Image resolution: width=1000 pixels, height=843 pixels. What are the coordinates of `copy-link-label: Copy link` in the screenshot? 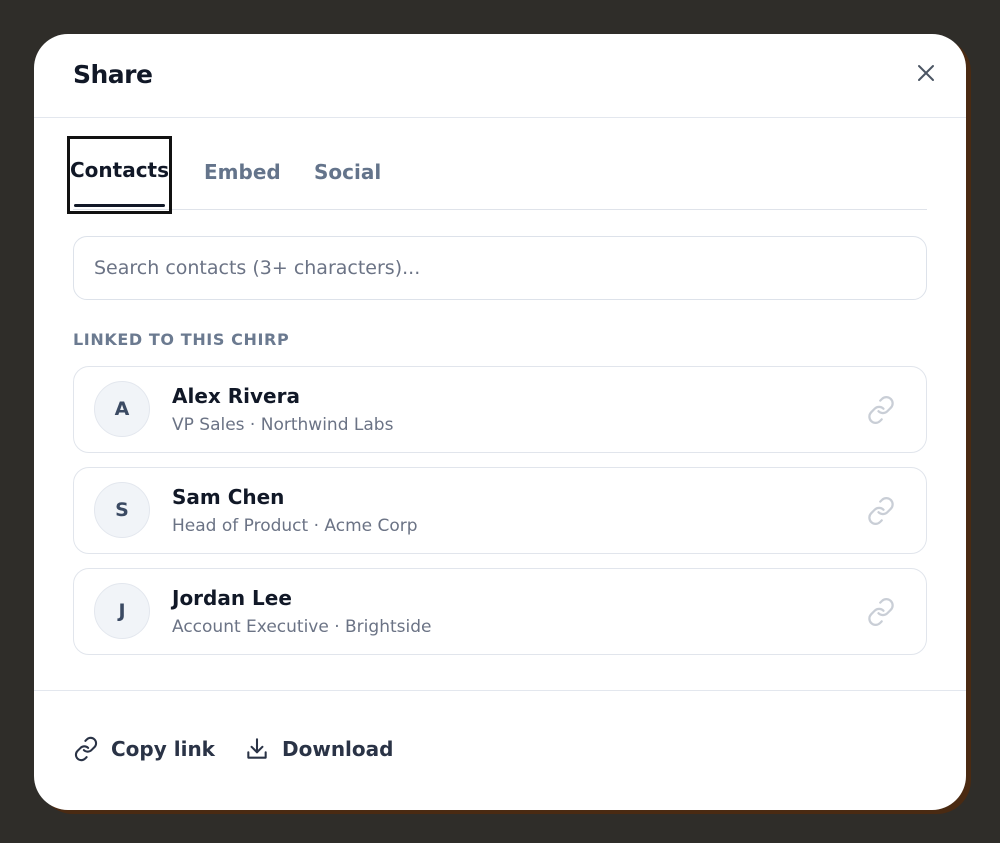 It's located at (163, 749).